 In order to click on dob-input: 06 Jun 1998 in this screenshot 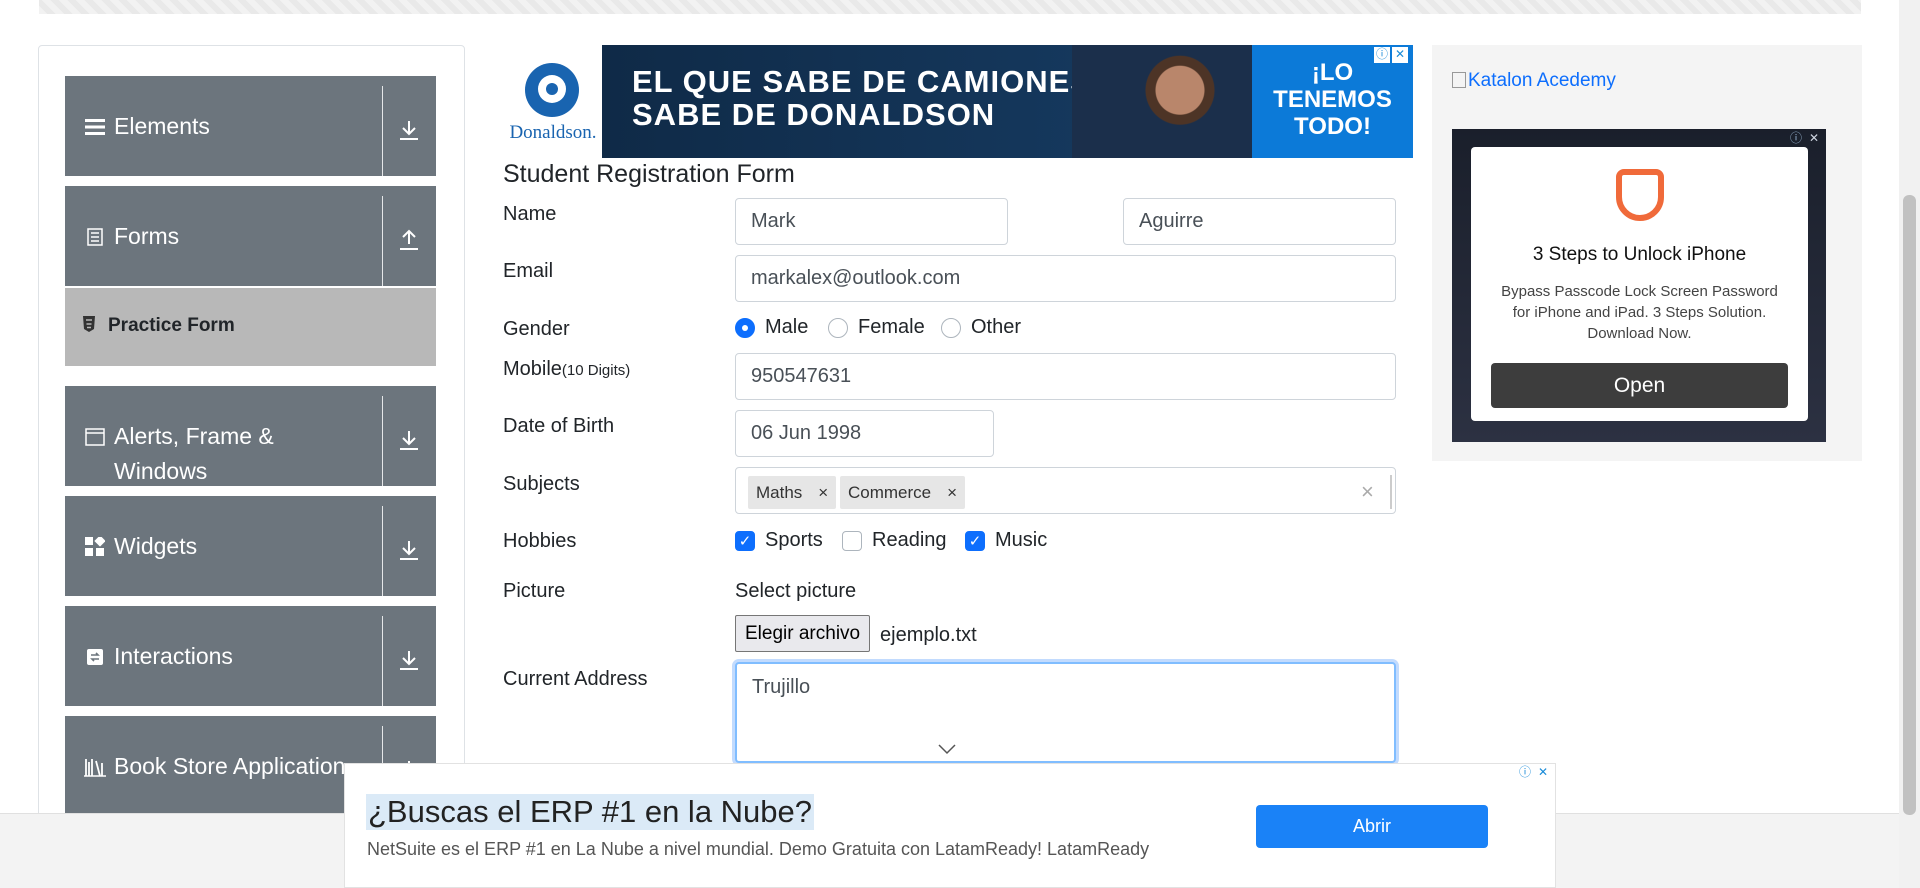, I will do `click(864, 433)`.